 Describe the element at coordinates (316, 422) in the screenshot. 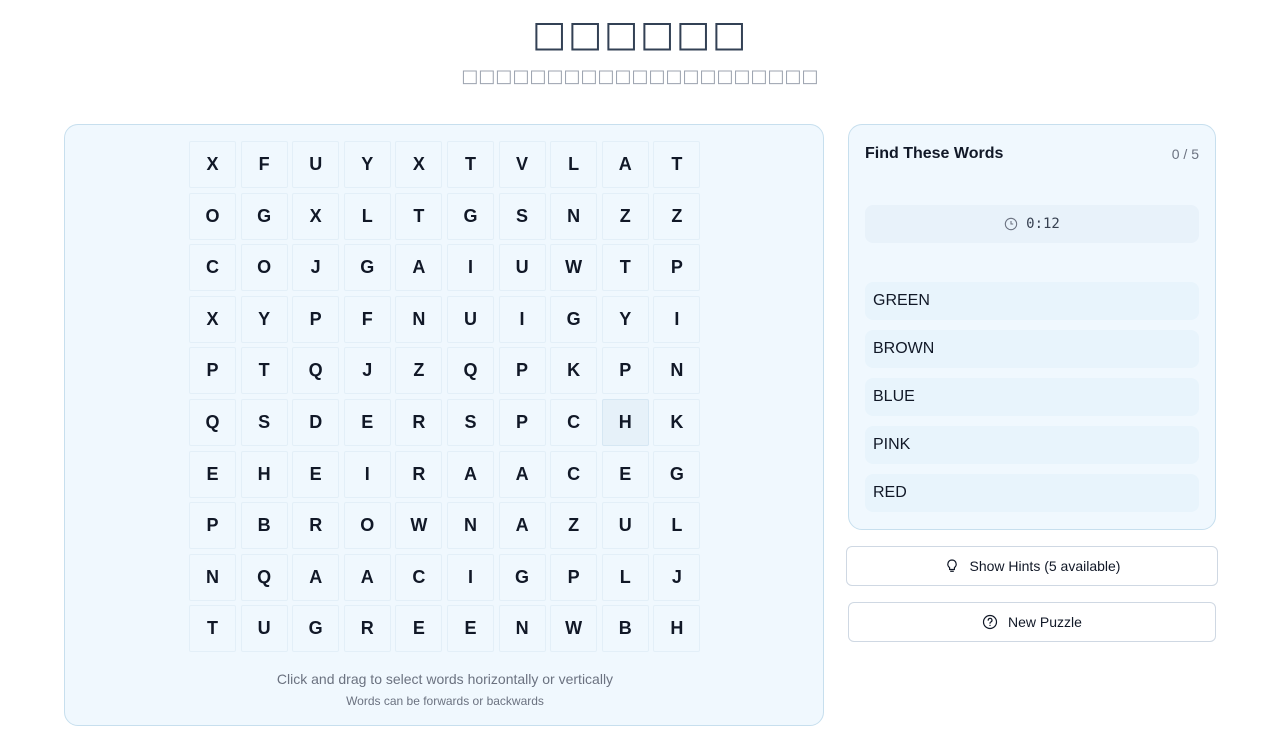

I see `grid-cell: D` at that location.